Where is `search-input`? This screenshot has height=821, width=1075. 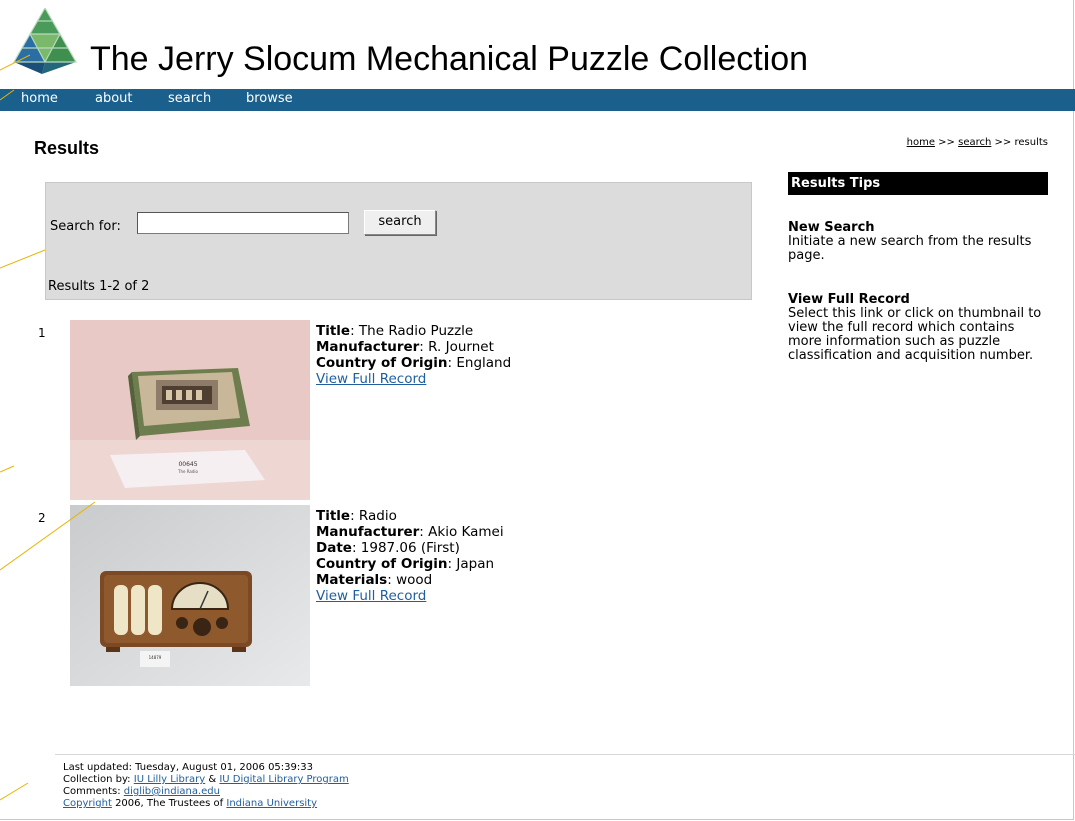 search-input is located at coordinates (243, 223).